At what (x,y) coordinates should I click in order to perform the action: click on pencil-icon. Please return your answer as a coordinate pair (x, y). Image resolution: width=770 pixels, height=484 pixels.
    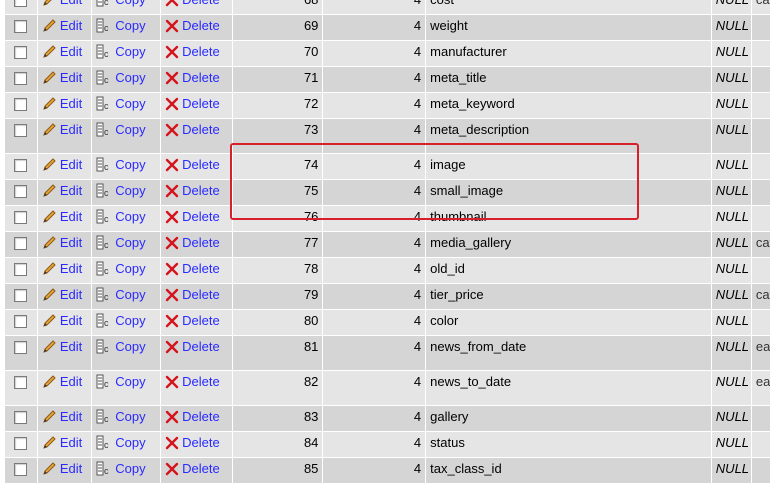
    Looking at the image, I should click on (49, 442).